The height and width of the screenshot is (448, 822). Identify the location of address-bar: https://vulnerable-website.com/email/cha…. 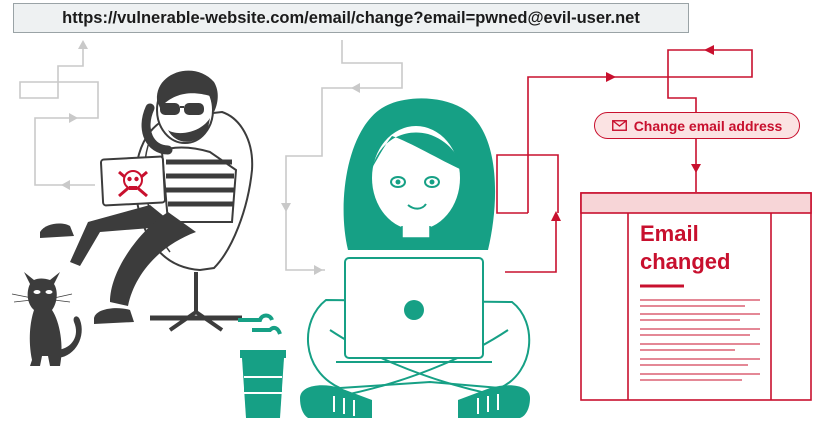
(351, 18).